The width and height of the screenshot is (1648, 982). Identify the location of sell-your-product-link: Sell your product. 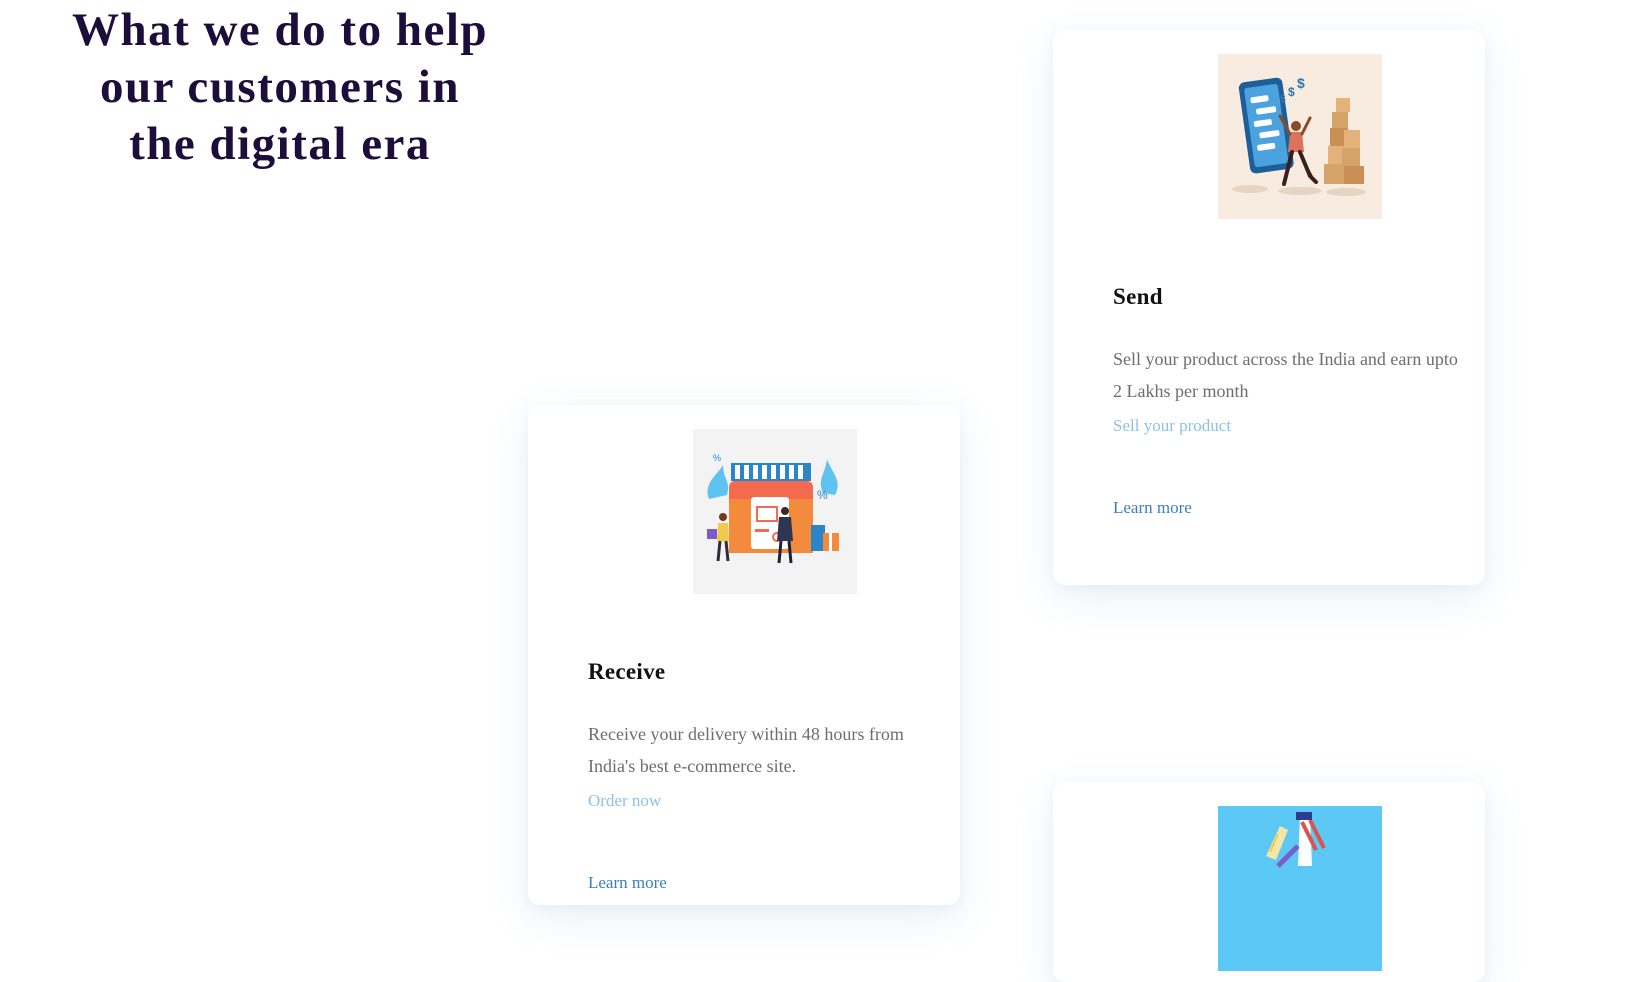
(1172, 426).